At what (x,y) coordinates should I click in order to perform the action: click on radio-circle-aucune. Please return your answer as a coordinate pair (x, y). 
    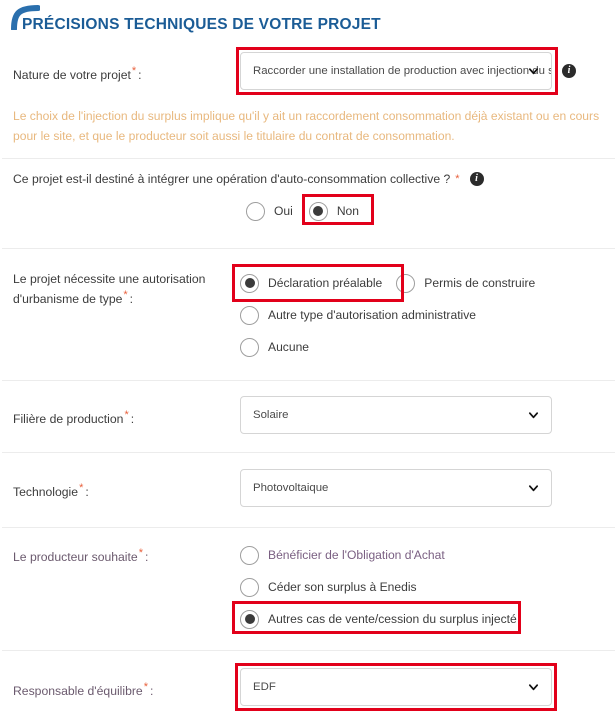
    Looking at the image, I should click on (249, 347).